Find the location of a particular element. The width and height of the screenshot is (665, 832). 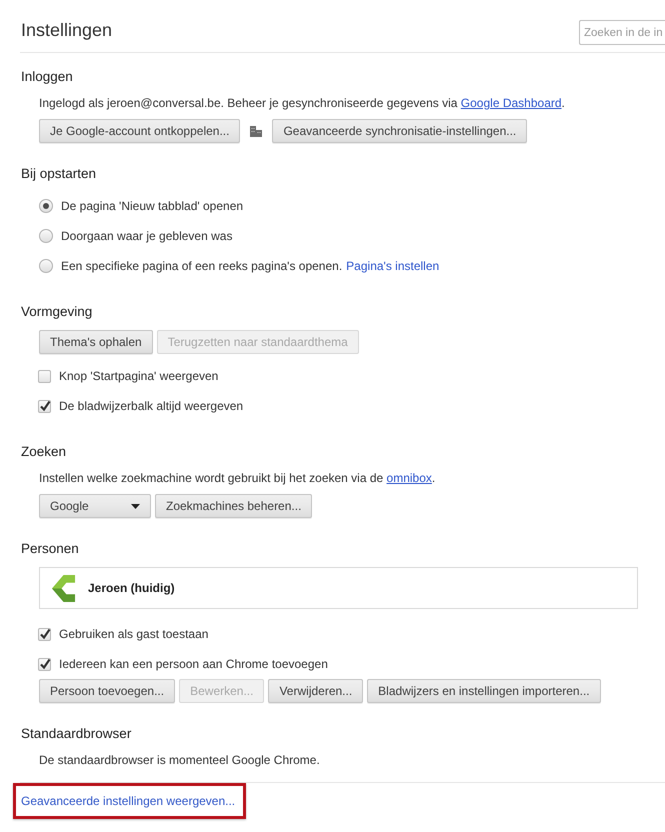

option-label: Een specifieke pagina of een reeks pagina's openen. is located at coordinates (201, 266).